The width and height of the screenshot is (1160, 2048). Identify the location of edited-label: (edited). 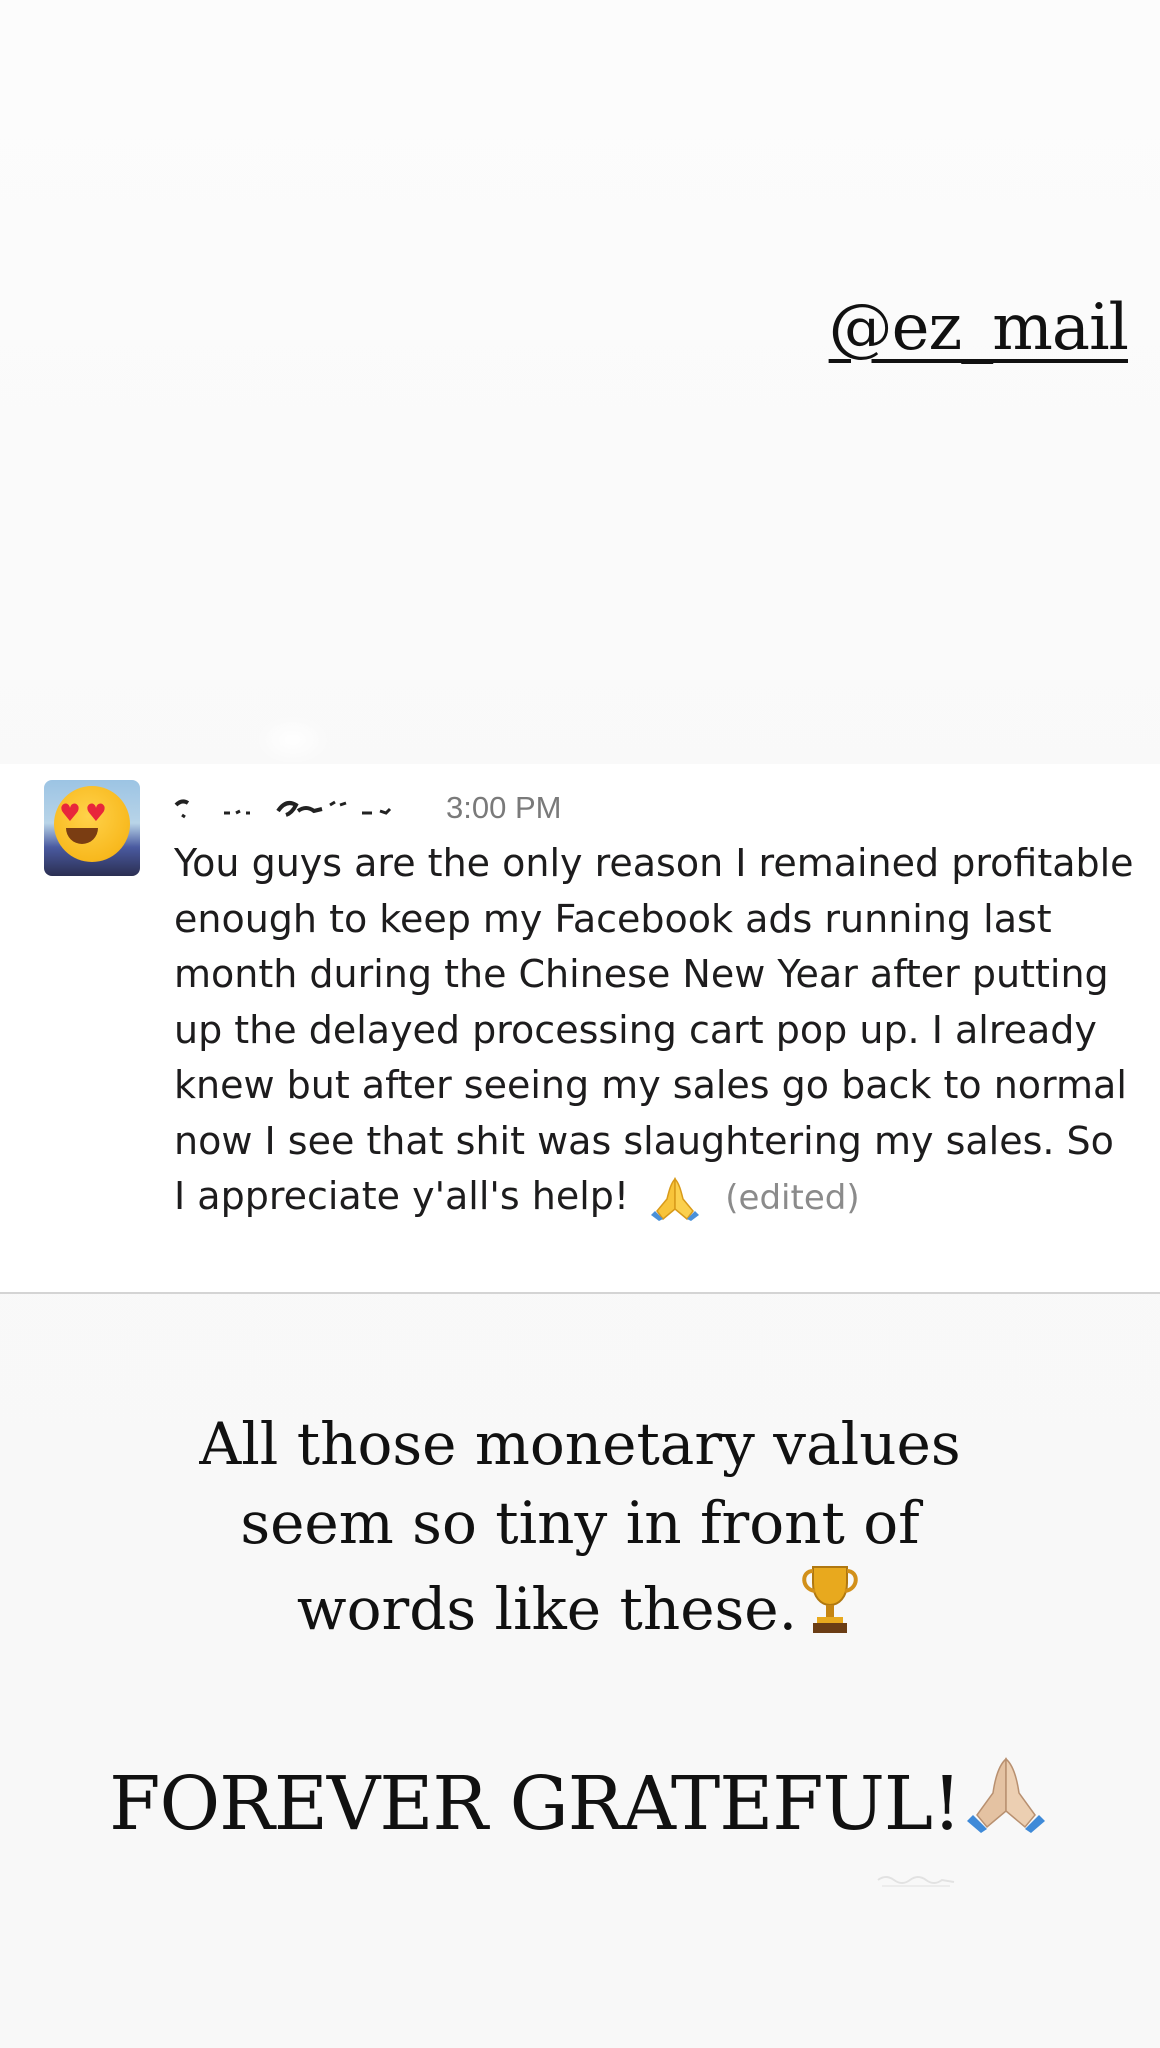
(792, 1198).